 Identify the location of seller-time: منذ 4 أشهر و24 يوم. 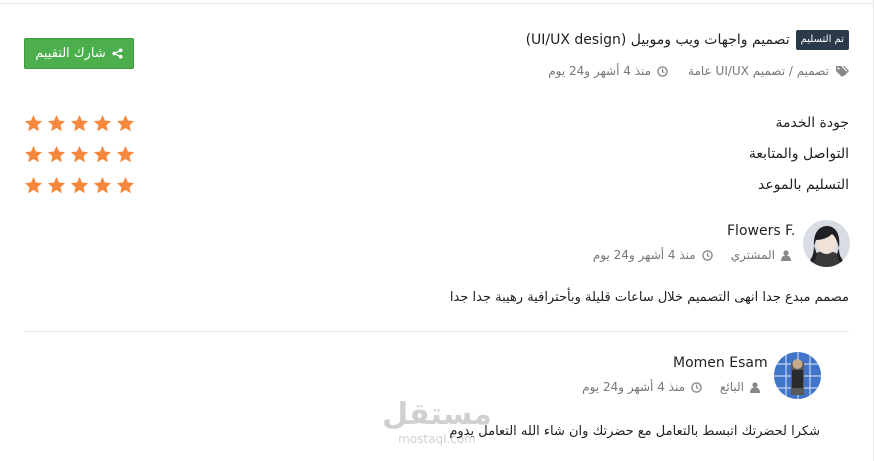
(633, 387).